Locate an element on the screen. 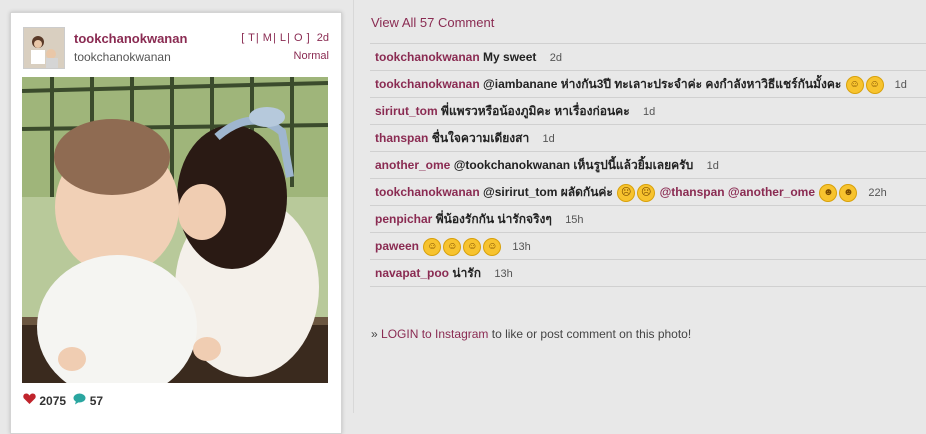 This screenshot has width=926, height=434. speech-bubble-icon is located at coordinates (81, 400).